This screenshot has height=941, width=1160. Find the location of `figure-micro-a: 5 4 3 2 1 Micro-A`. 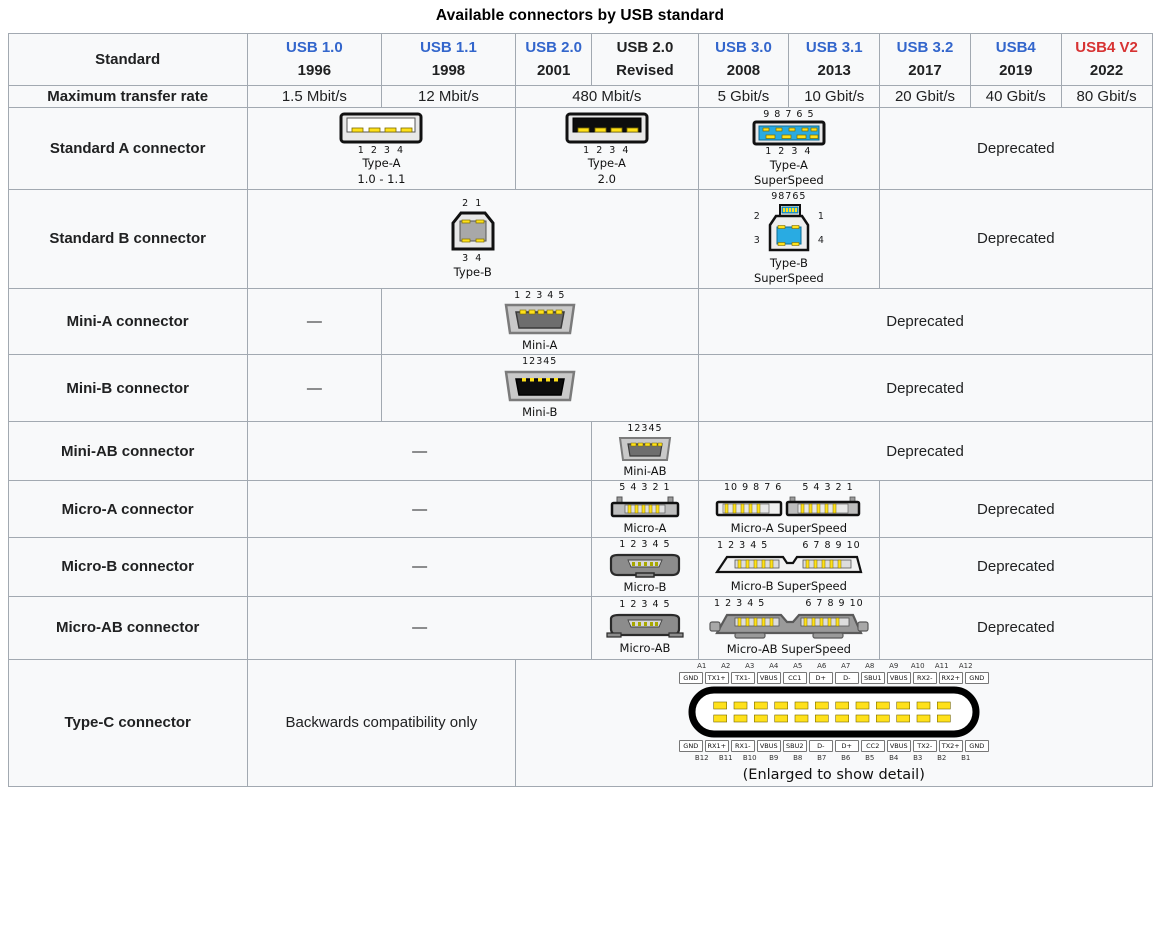

figure-micro-a: 5 4 3 2 1 Micro-A is located at coordinates (644, 509).